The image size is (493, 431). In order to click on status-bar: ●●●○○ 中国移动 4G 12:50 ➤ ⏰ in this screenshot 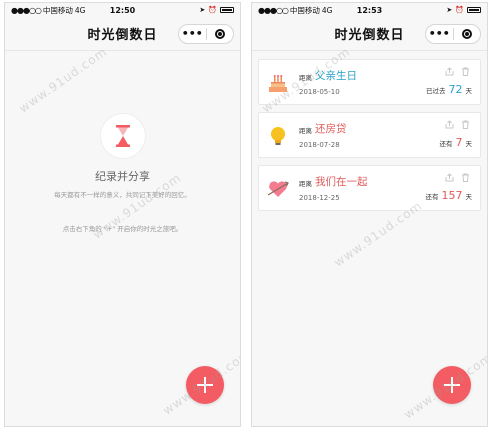, I will do `click(122, 10)`.